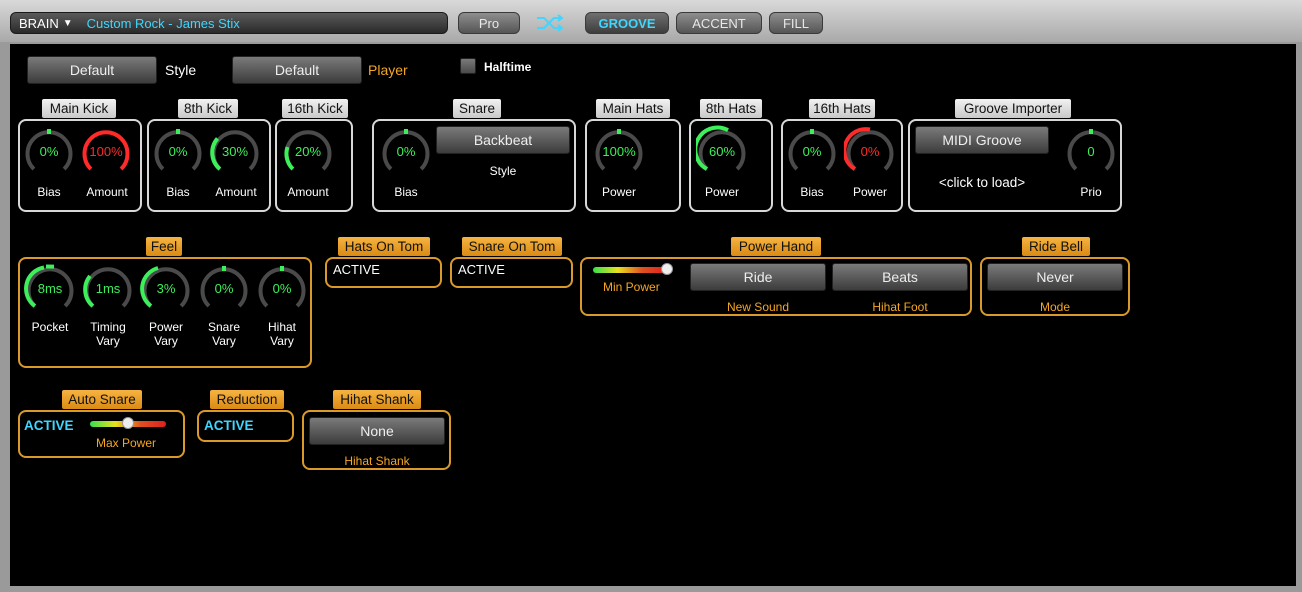 The width and height of the screenshot is (1302, 592). I want to click on eighth-hats-title: 8th Hats, so click(731, 108).